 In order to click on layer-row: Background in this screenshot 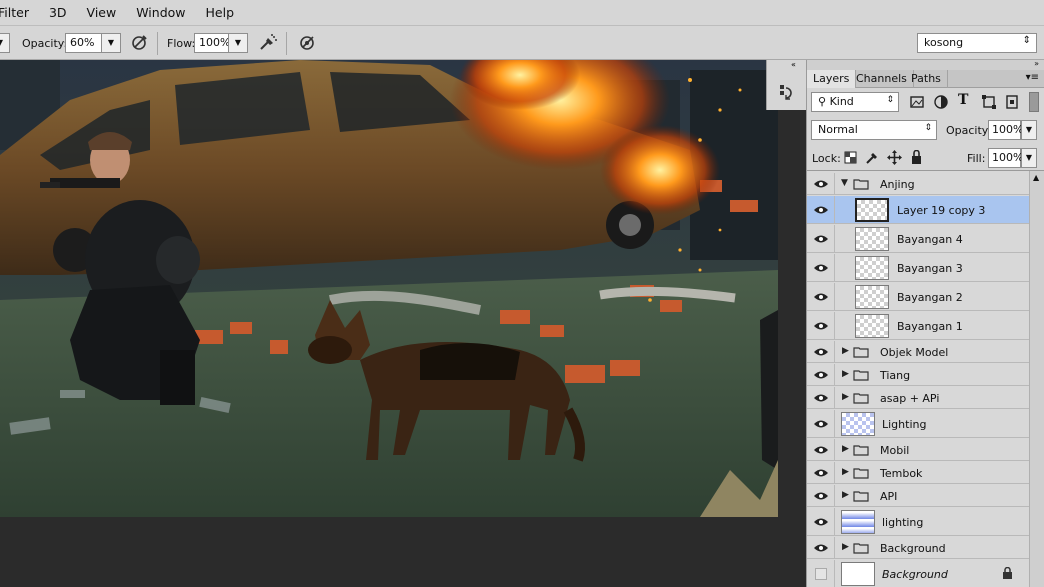, I will do `click(918, 573)`.